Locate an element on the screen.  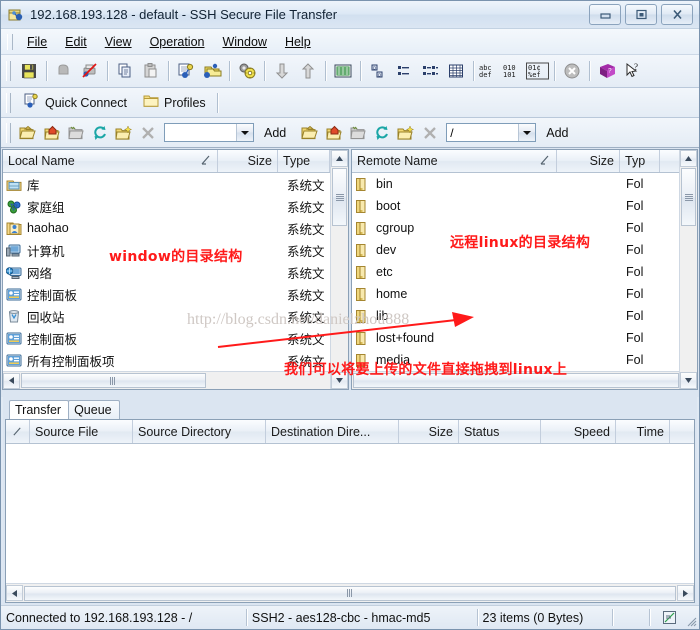
table-row: lost+found Fol is located at coordinates (524, 338).